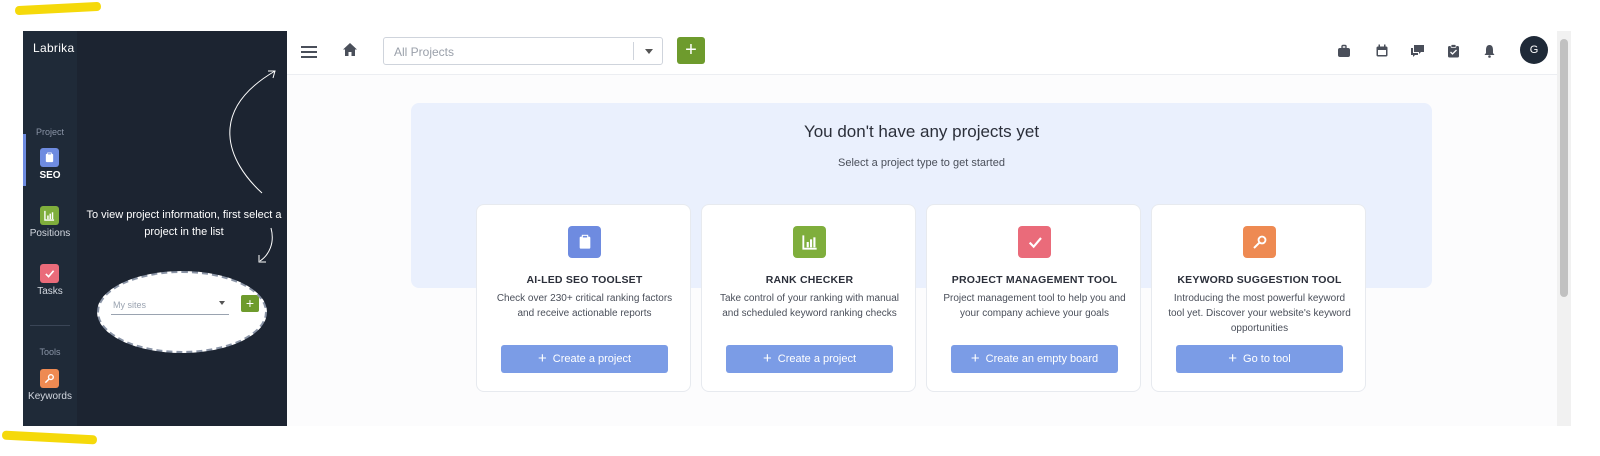  I want to click on card-title: RANK CHECKER, so click(809, 280).